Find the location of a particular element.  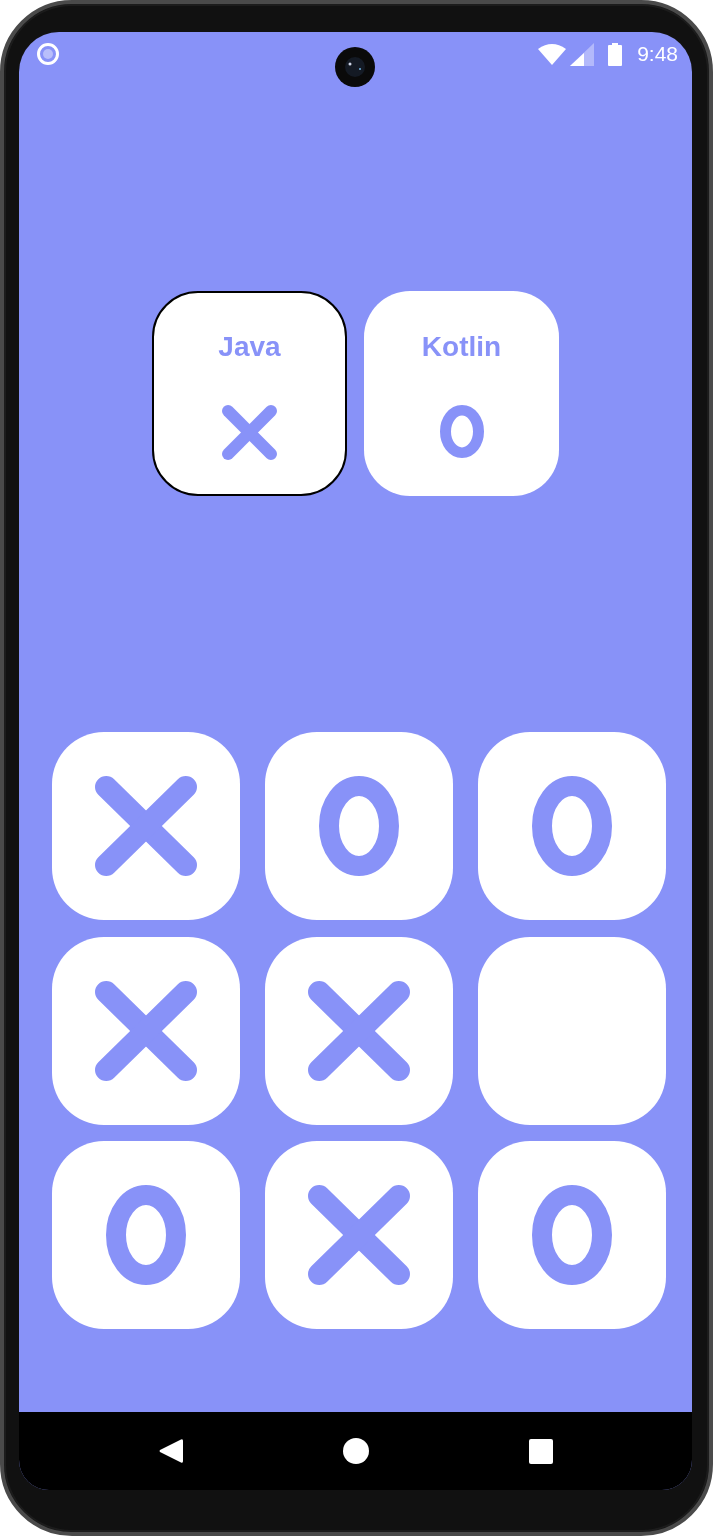

back-icon is located at coordinates (170, 1451).